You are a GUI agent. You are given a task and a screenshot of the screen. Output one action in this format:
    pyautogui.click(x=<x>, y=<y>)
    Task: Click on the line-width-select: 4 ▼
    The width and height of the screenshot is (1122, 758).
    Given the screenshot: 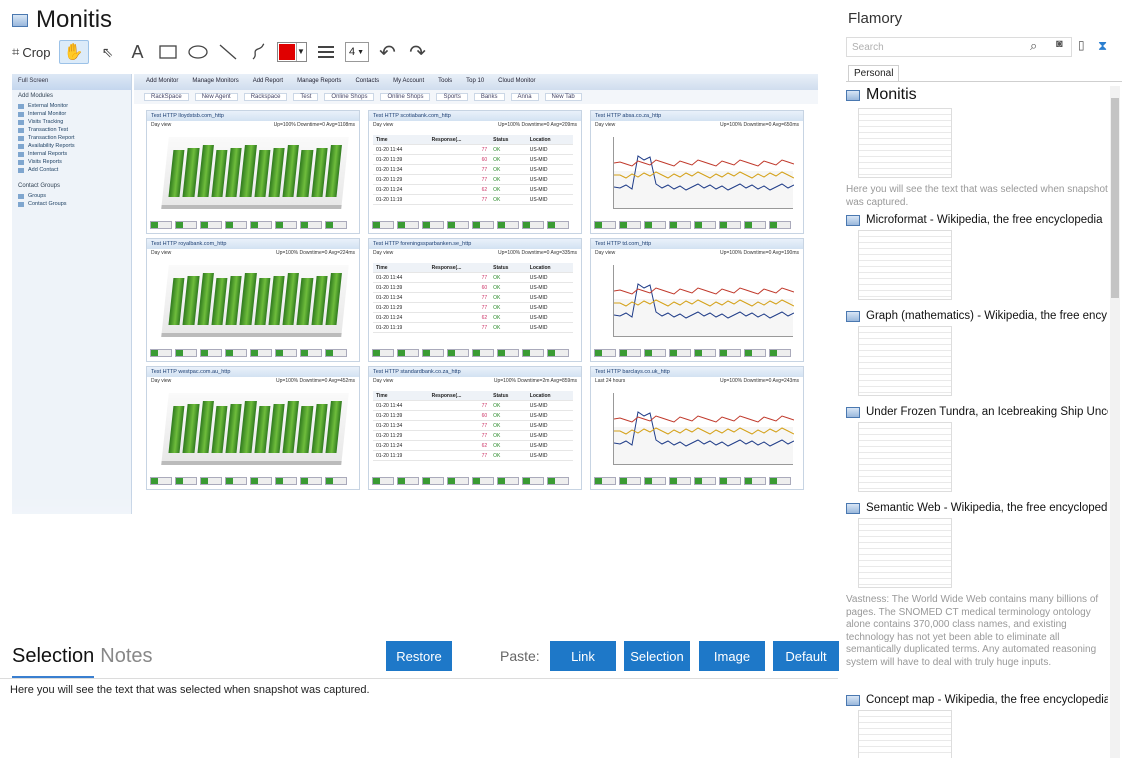 What is the action you would take?
    pyautogui.click(x=356, y=52)
    